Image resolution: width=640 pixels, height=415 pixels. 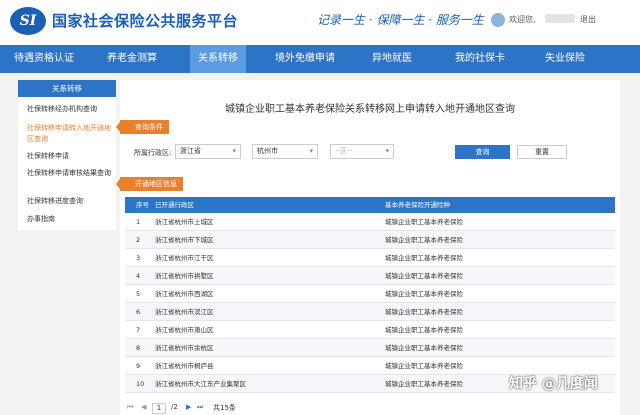 I want to click on watermark: 知乎 @几度闻, so click(x=553, y=384).